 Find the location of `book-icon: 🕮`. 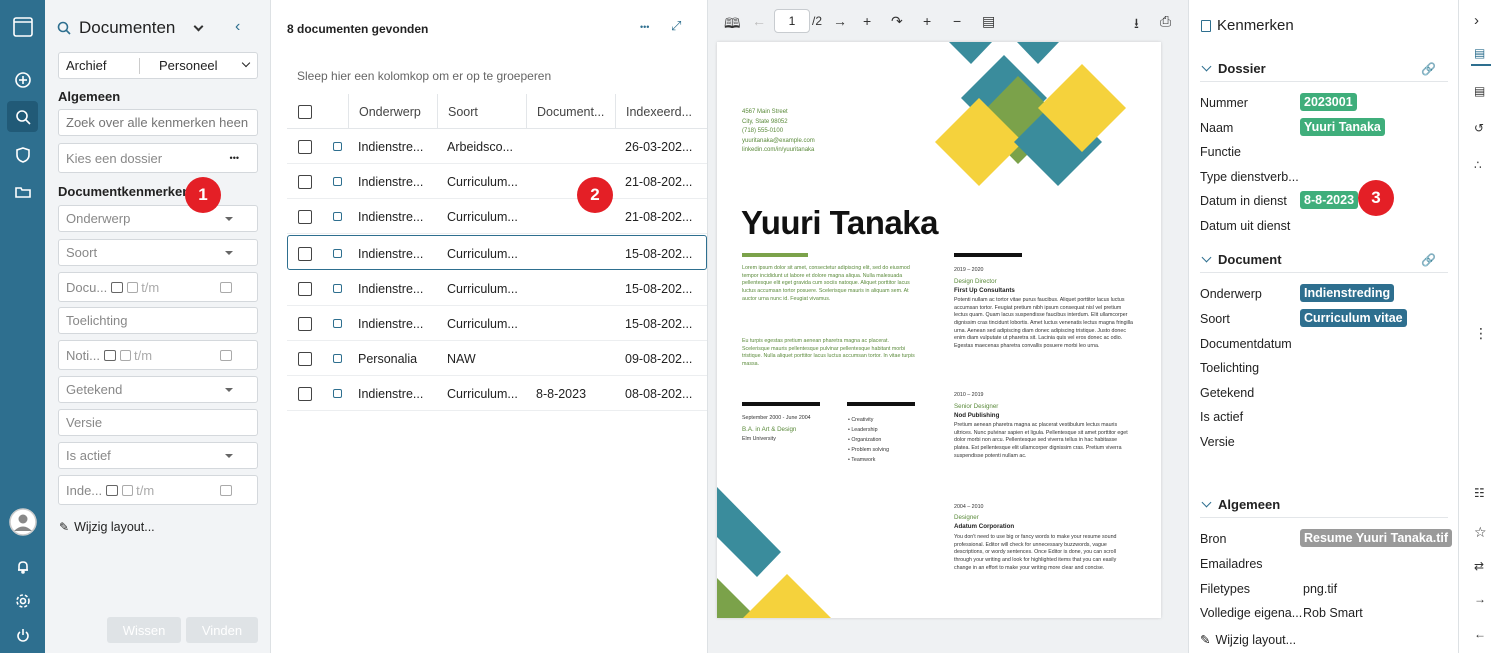

book-icon: 🕮 is located at coordinates (732, 25).